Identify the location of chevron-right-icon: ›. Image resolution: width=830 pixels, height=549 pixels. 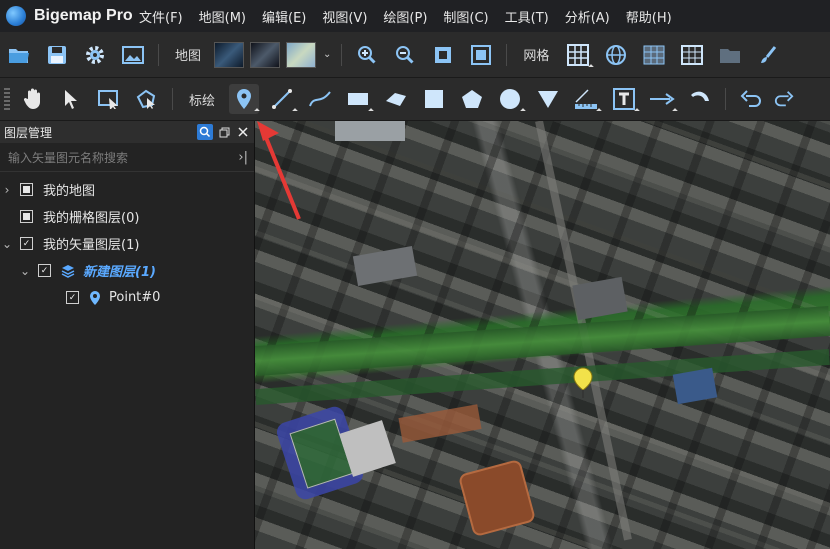
(7, 190).